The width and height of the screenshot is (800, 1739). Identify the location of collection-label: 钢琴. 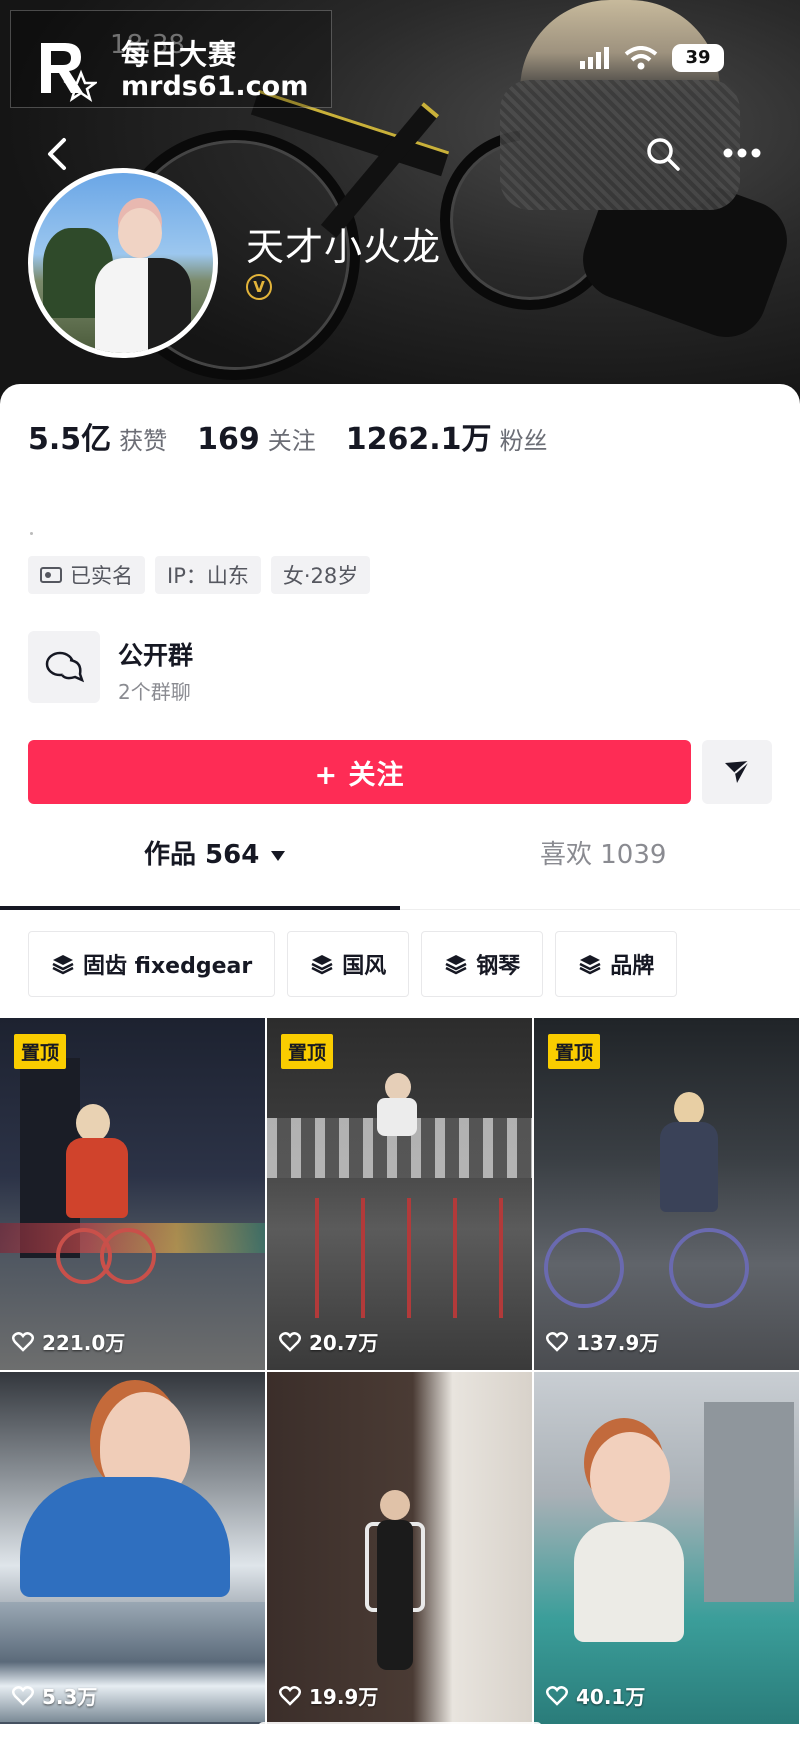
(498, 966).